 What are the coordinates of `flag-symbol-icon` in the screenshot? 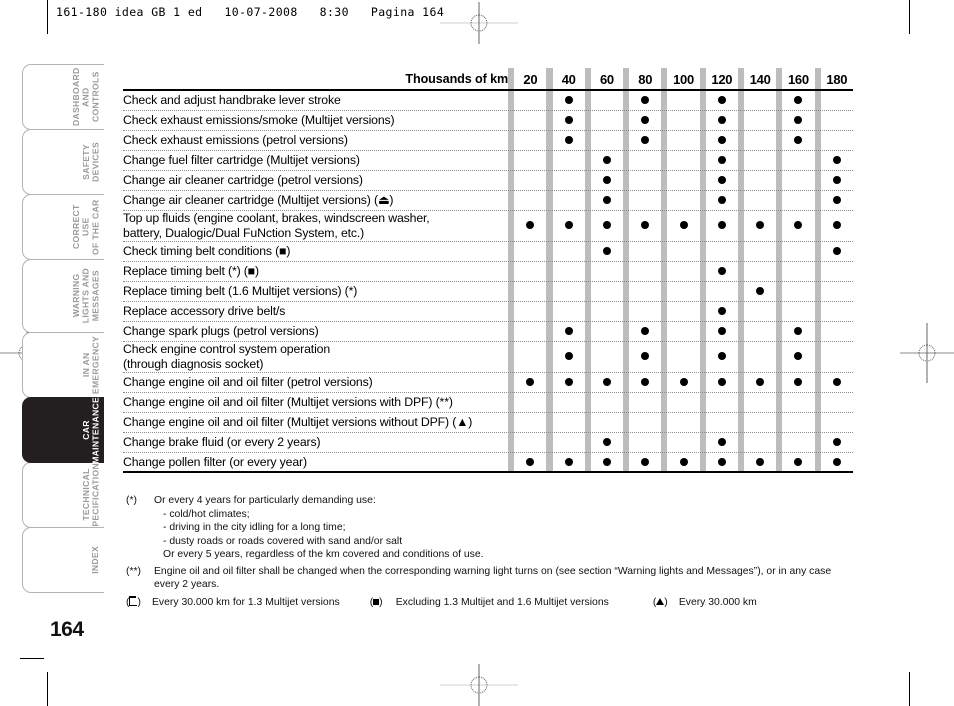 It's located at (133, 601).